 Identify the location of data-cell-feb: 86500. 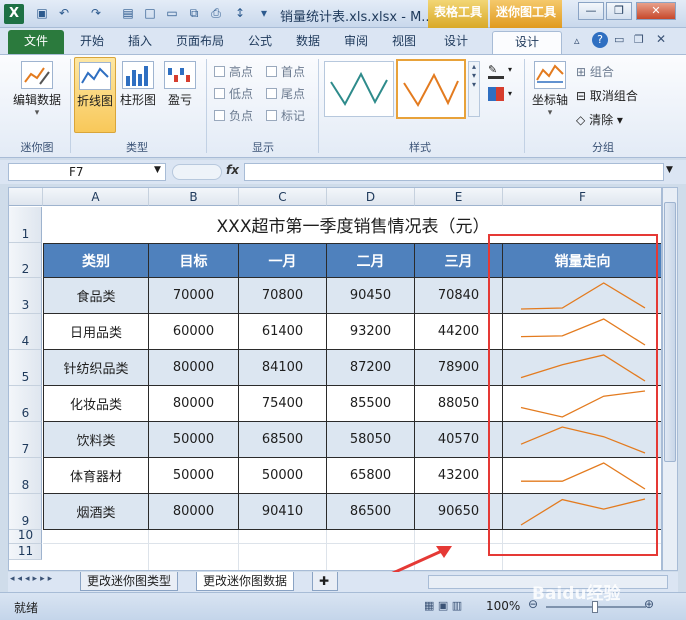
(371, 512).